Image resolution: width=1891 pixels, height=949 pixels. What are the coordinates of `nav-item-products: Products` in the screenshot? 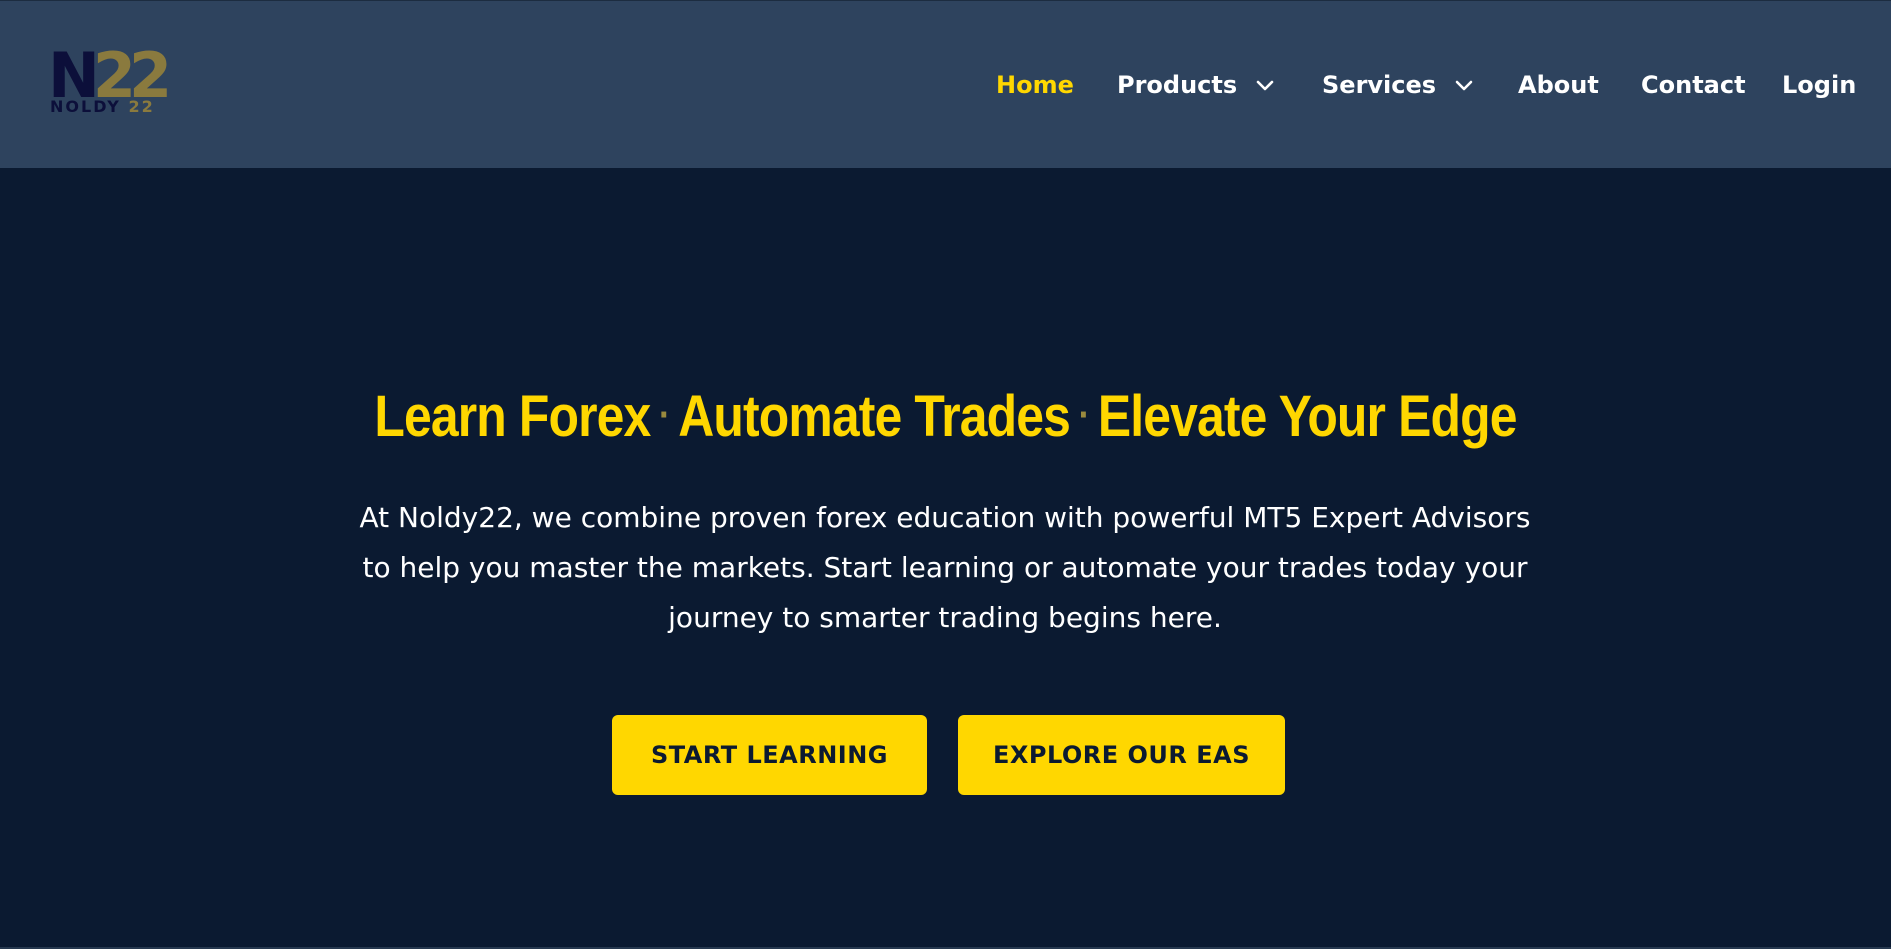 It's located at (1196, 85).